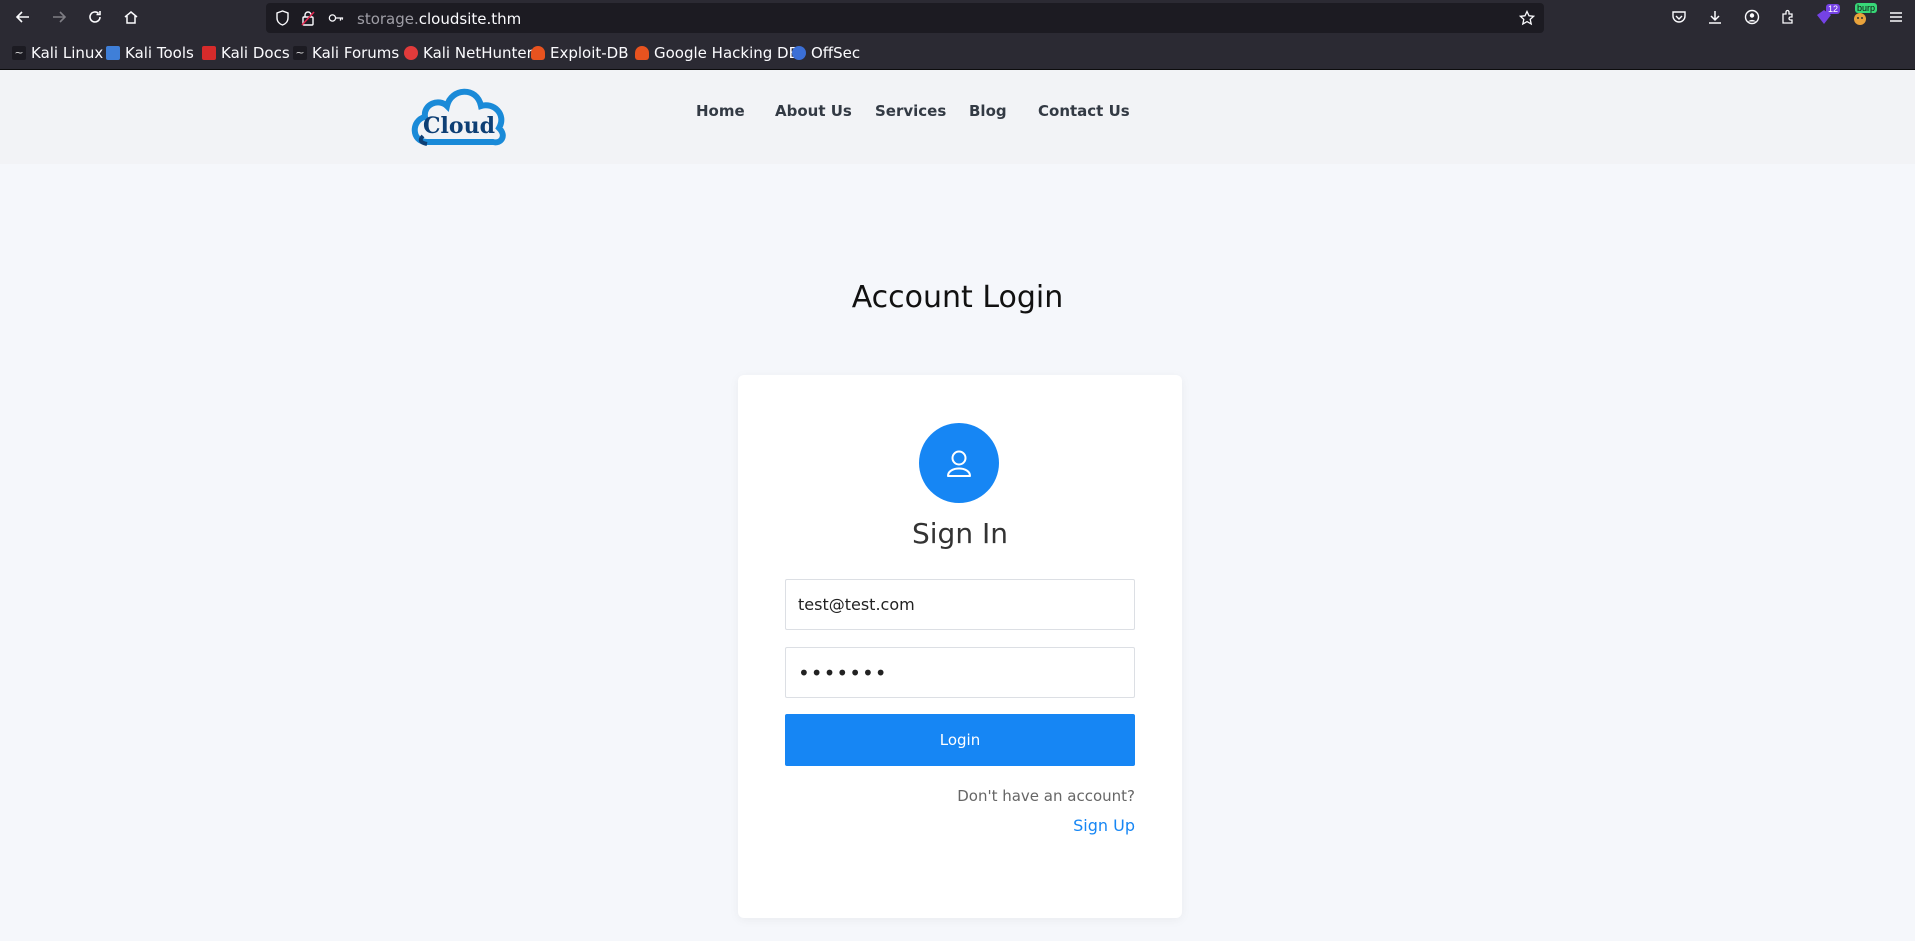  Describe the element at coordinates (960, 740) in the screenshot. I see `login-button: Login` at that location.